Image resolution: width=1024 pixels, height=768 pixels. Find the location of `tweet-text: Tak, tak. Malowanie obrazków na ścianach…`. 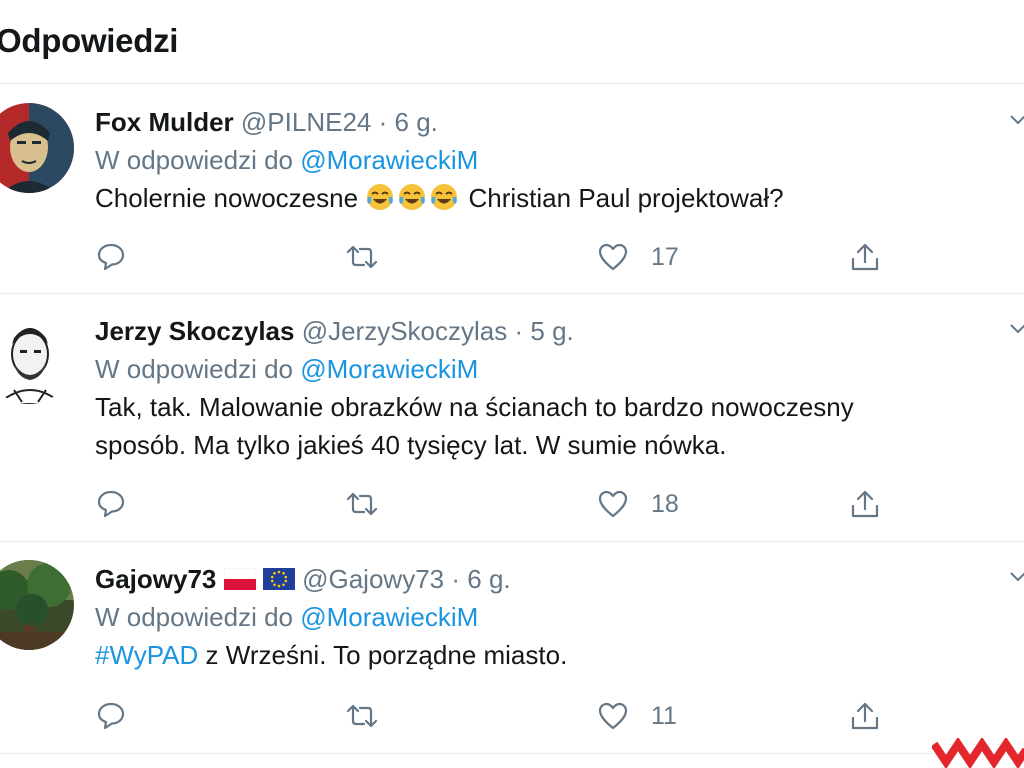

tweet-text: Tak, tak. Malowanie obrazków na ścianach… is located at coordinates (559, 426).